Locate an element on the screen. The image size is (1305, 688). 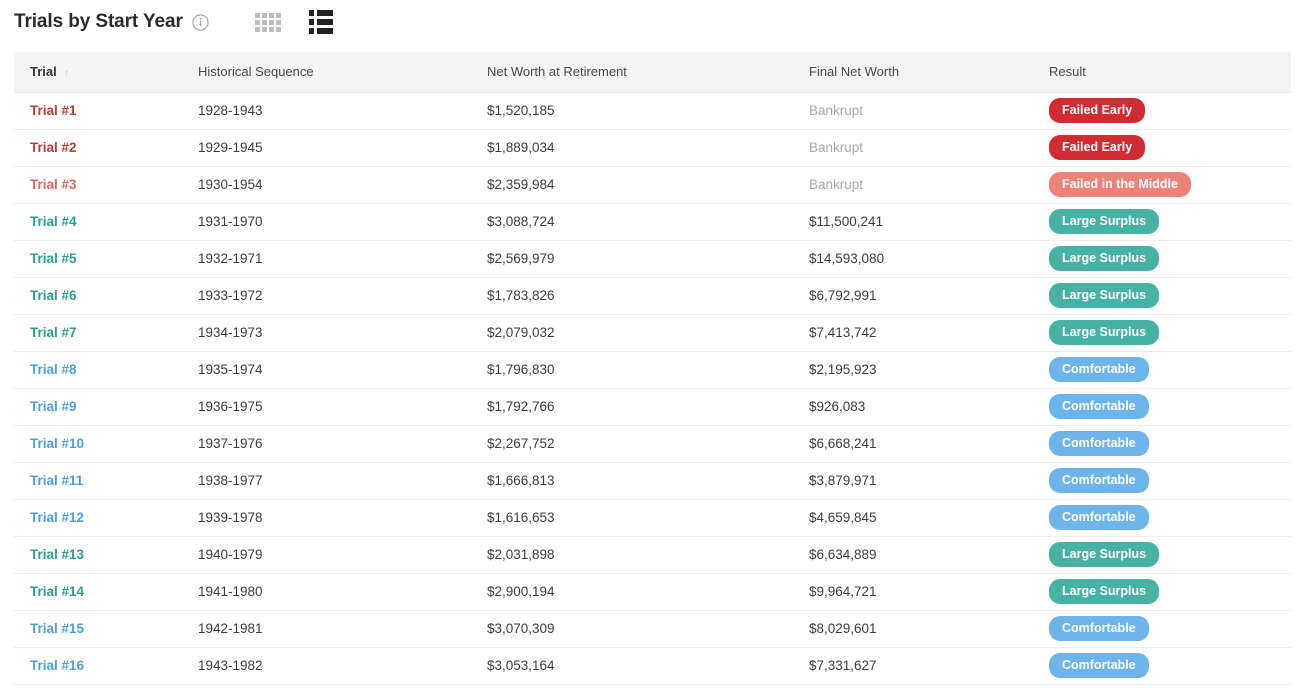
cell-final-net-worth: $6,792,991 is located at coordinates (913, 296).